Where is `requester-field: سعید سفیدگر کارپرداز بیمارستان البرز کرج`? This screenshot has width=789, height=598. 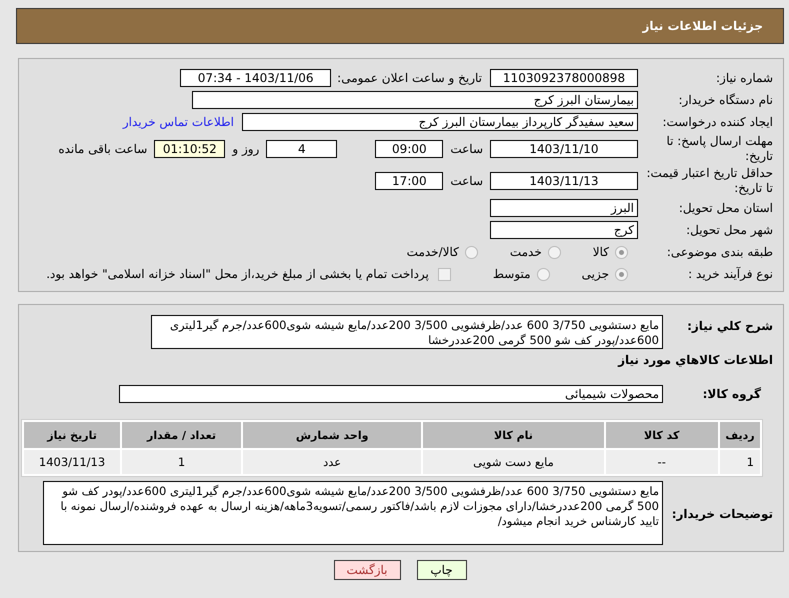
requester-field: سعید سفیدگر کارپرداز بیمارستان البرز کرج is located at coordinates (440, 122).